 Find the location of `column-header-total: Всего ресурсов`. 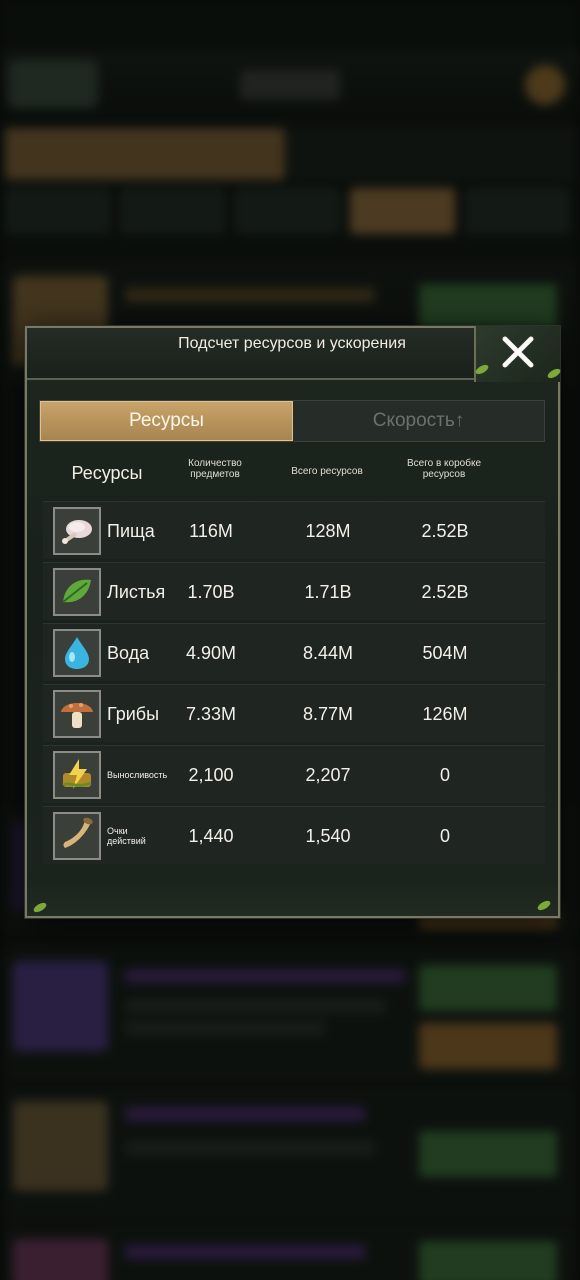

column-header-total: Всего ресурсов is located at coordinates (327, 471).